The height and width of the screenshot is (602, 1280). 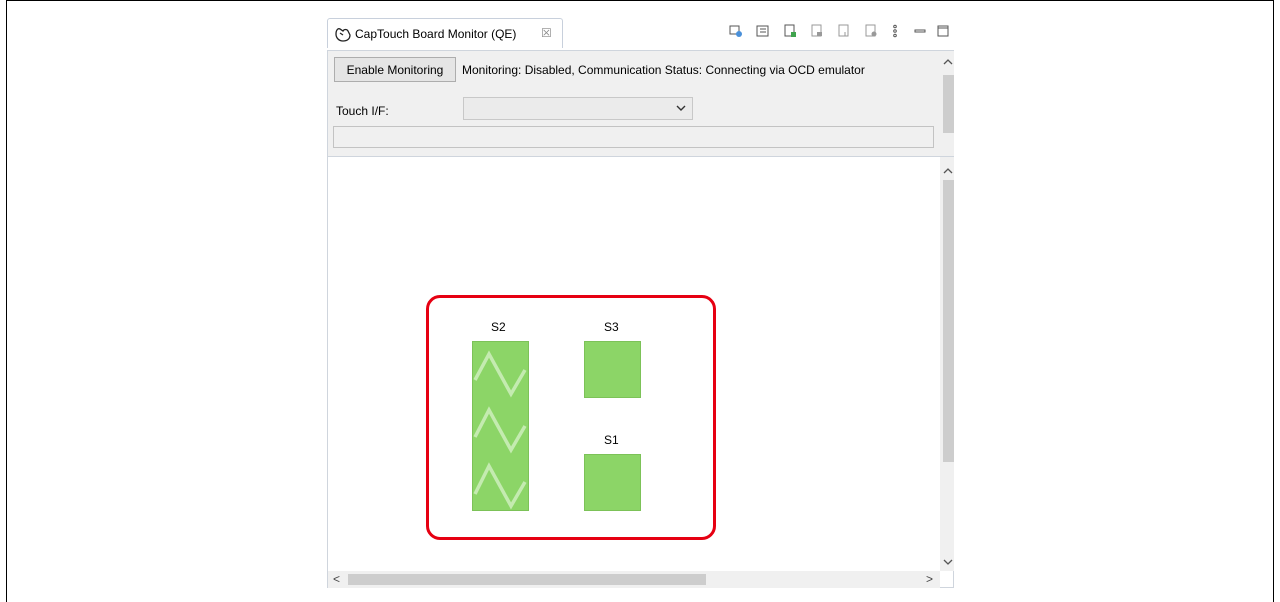 I want to click on export-board-icon, so click(x=790, y=31).